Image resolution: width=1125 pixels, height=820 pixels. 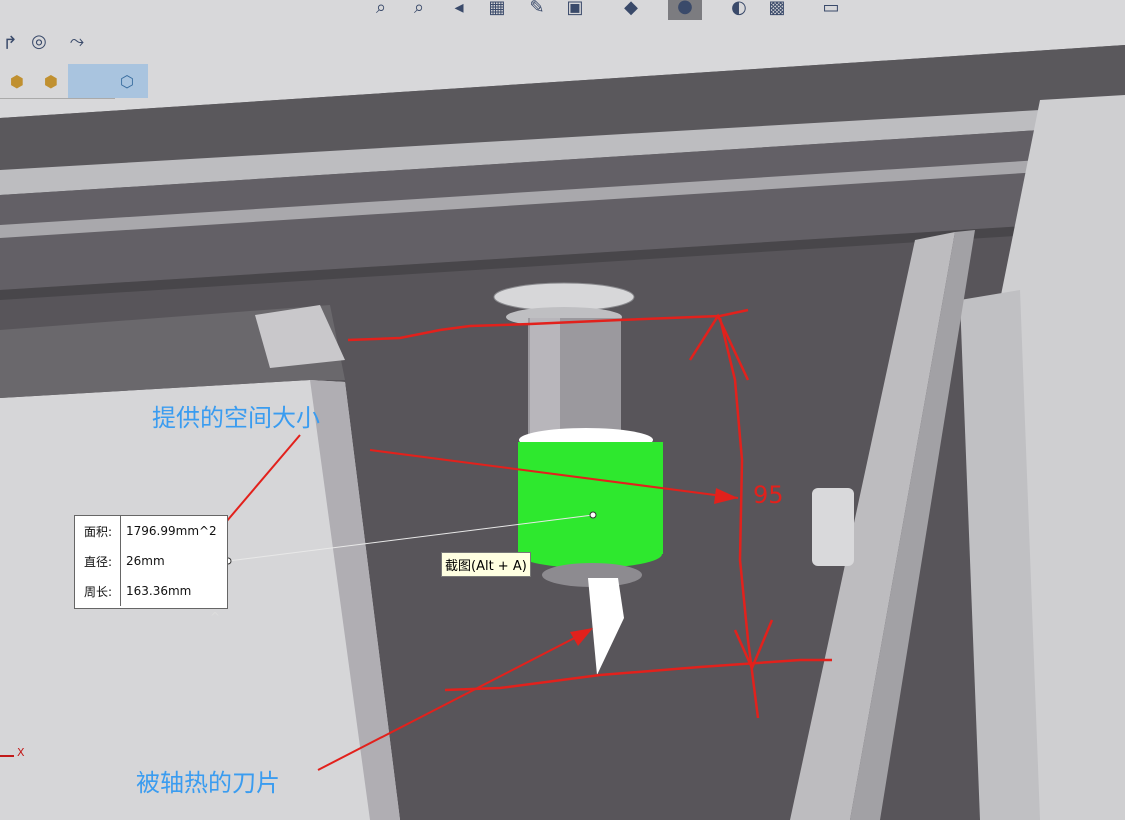 What do you see at coordinates (545, 378) in the screenshot?
I see `bolt-shank-highlight` at bounding box center [545, 378].